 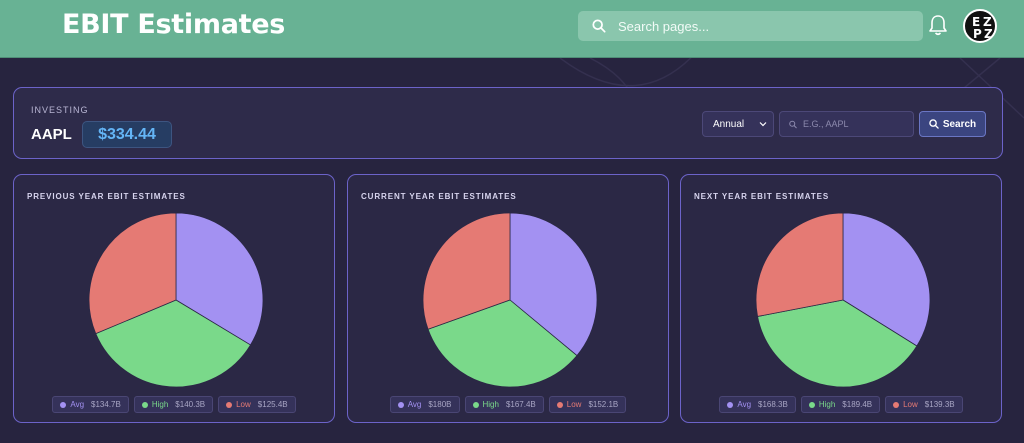 I want to click on chart-legend: Avg $180B High $167.4B Low $152.1B, so click(x=508, y=404).